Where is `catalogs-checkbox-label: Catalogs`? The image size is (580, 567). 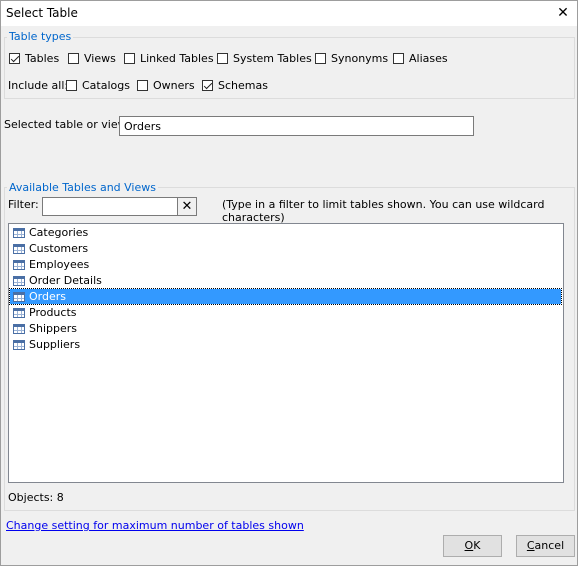
catalogs-checkbox-label: Catalogs is located at coordinates (106, 85).